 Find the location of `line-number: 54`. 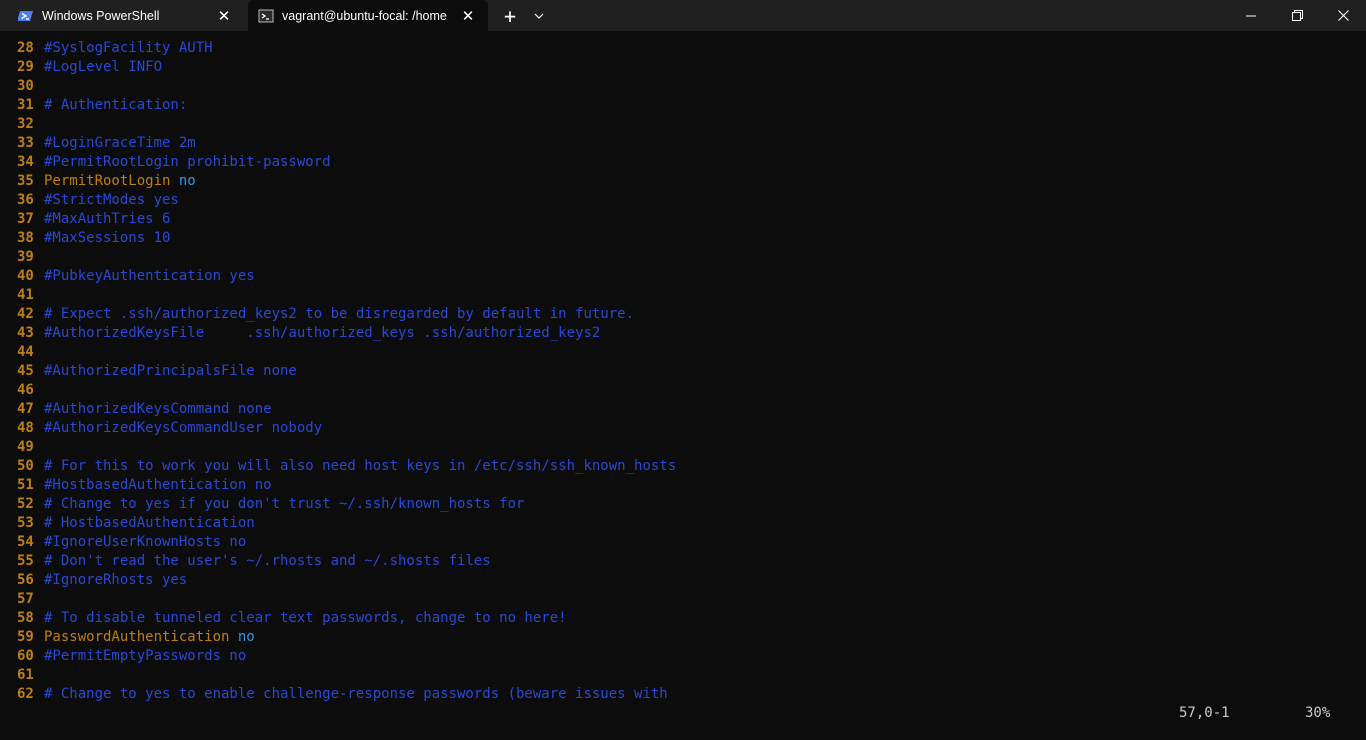

line-number: 54 is located at coordinates (25, 542).